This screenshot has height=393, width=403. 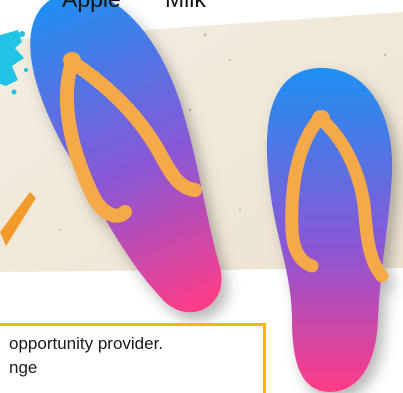 What do you see at coordinates (185, 6) in the screenshot?
I see `label-milk: Milk` at bounding box center [185, 6].